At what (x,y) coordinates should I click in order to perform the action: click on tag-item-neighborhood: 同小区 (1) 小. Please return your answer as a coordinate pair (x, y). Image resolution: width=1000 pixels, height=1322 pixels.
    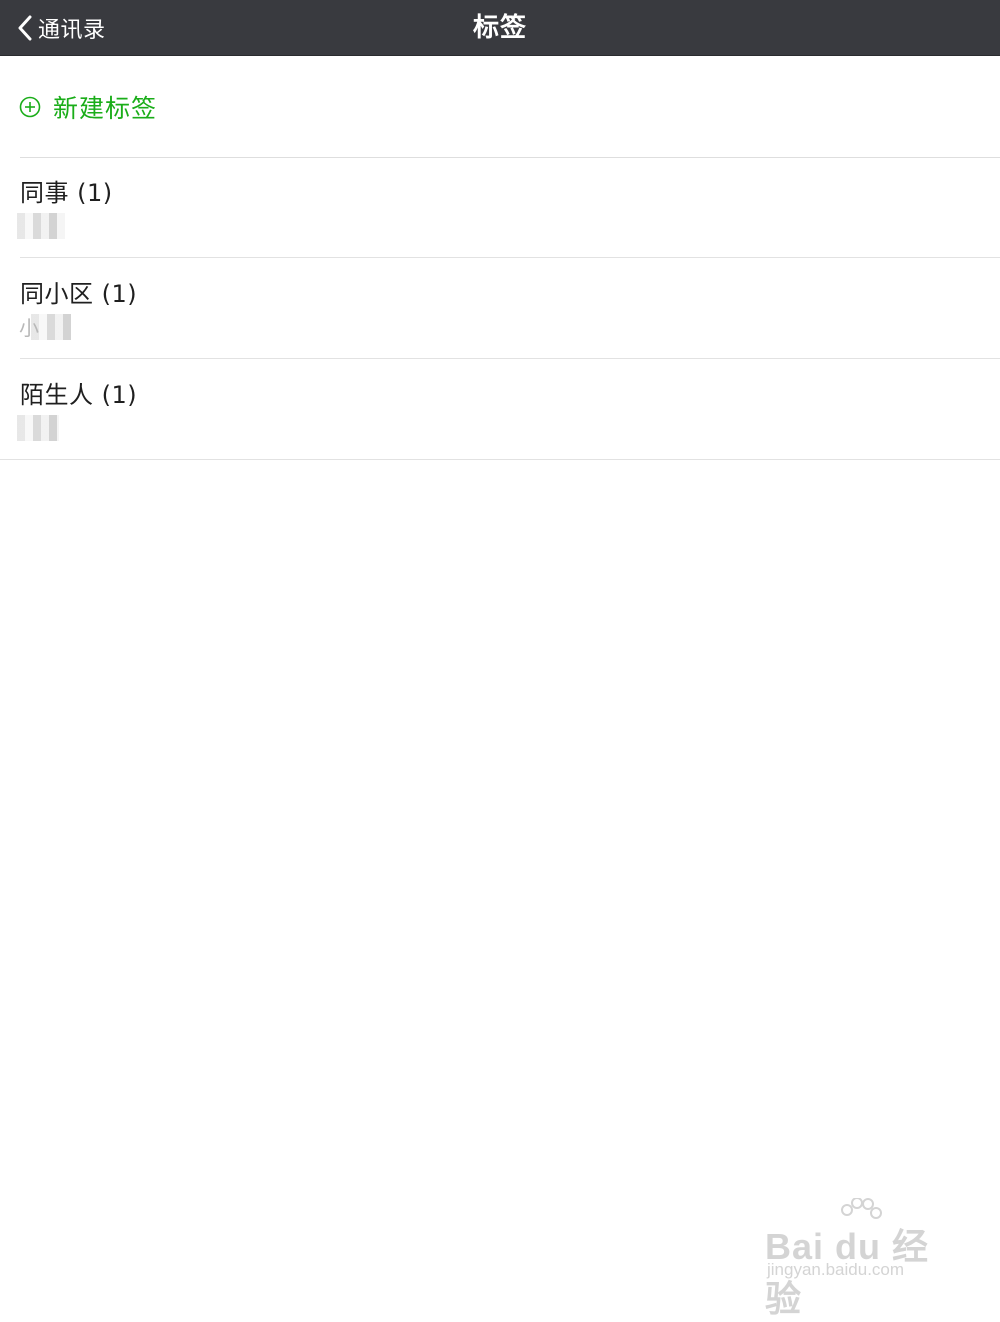
    Looking at the image, I should click on (500, 308).